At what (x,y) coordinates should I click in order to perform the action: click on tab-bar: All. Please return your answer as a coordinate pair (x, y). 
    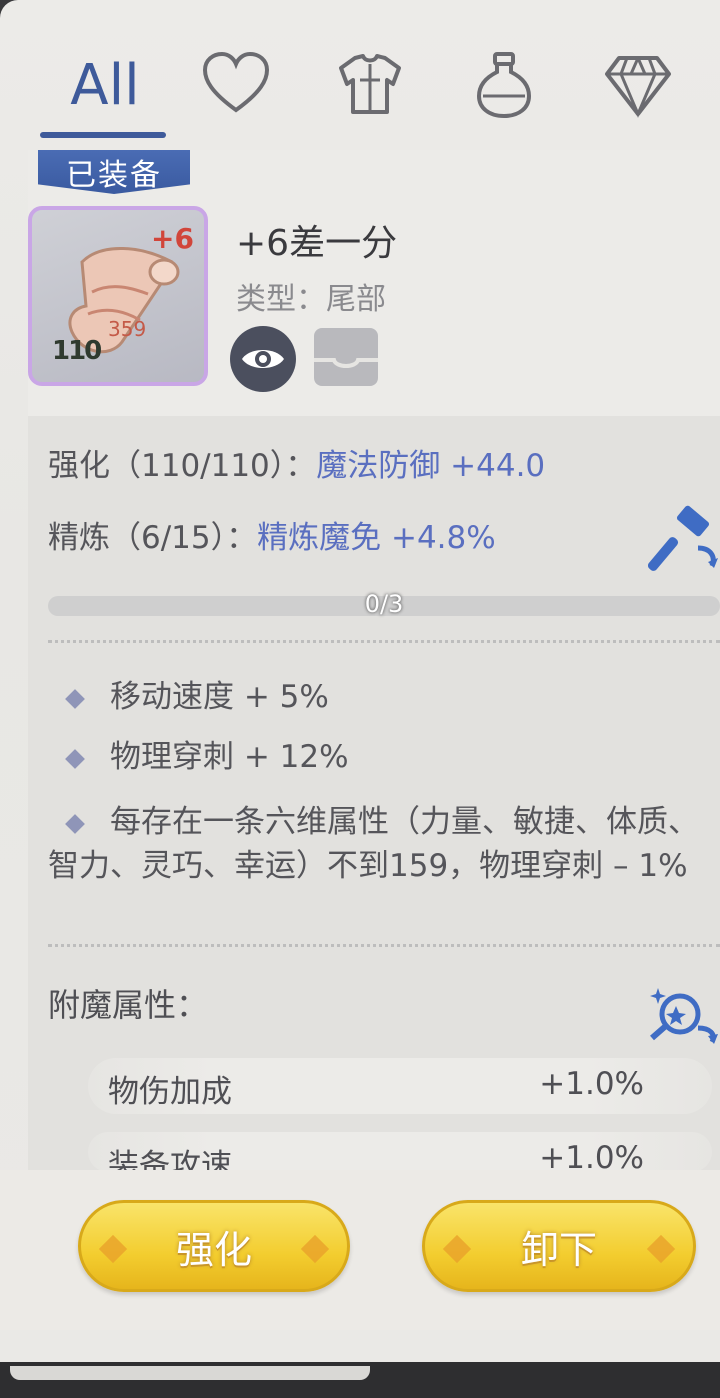
    Looking at the image, I should click on (360, 70).